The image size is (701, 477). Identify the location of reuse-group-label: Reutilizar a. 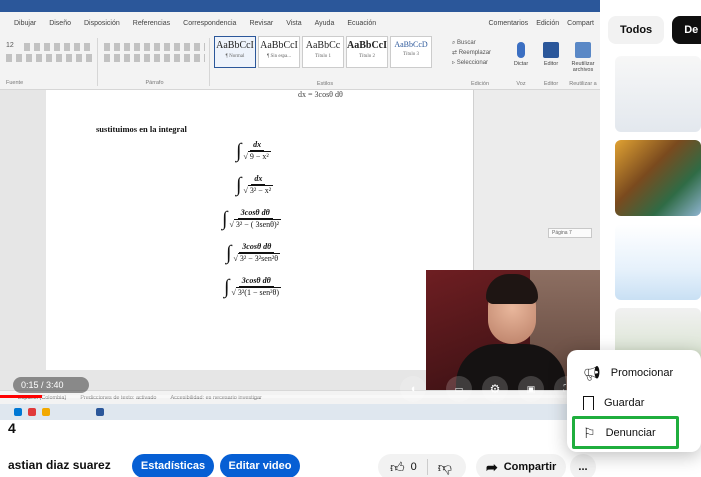
(583, 84).